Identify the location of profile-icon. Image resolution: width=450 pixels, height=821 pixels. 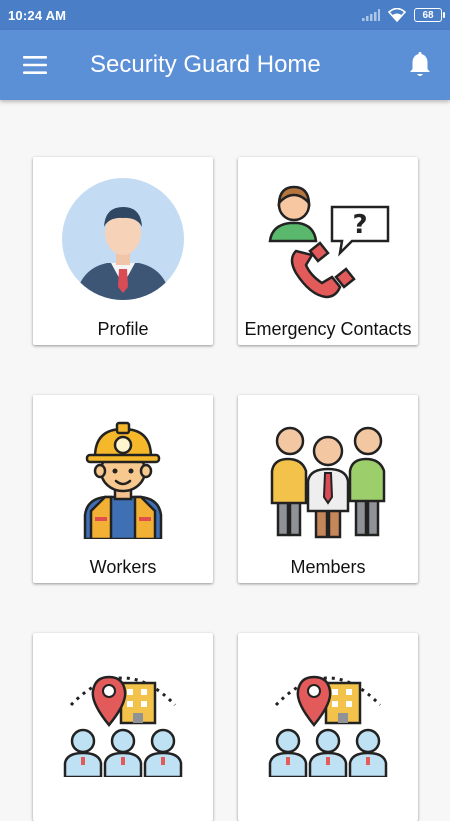
(123, 239).